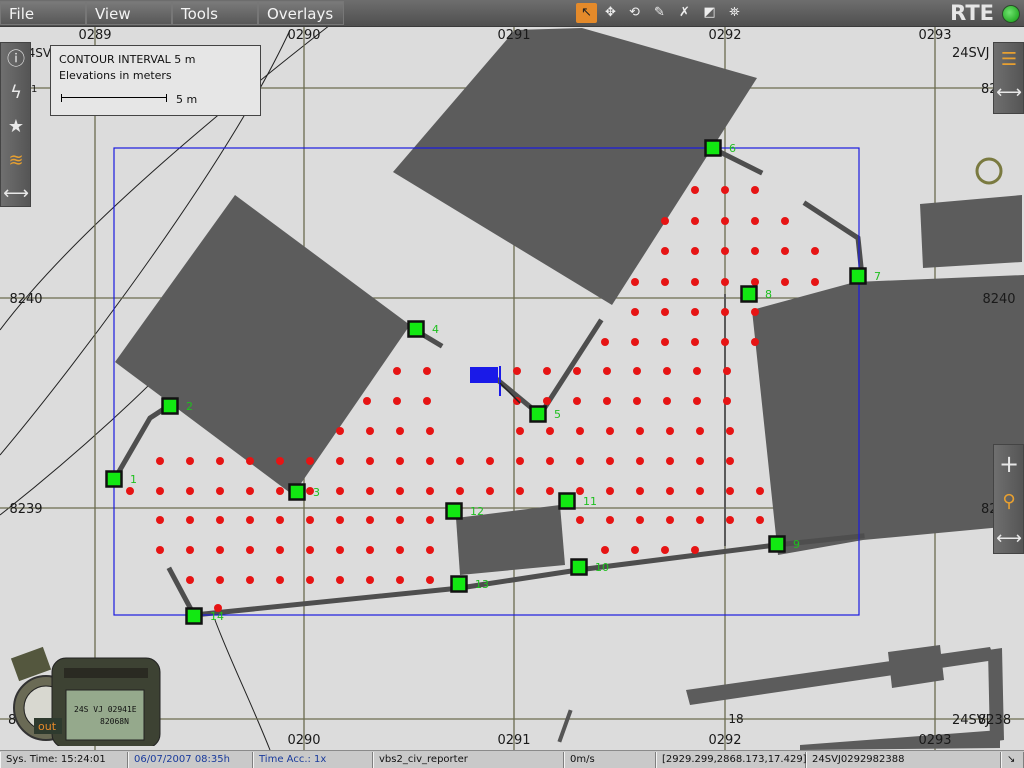 Image resolution: width=1024 pixels, height=768 pixels. Describe the element at coordinates (121, 479) in the screenshot. I see `waypoint-1: 1` at that location.